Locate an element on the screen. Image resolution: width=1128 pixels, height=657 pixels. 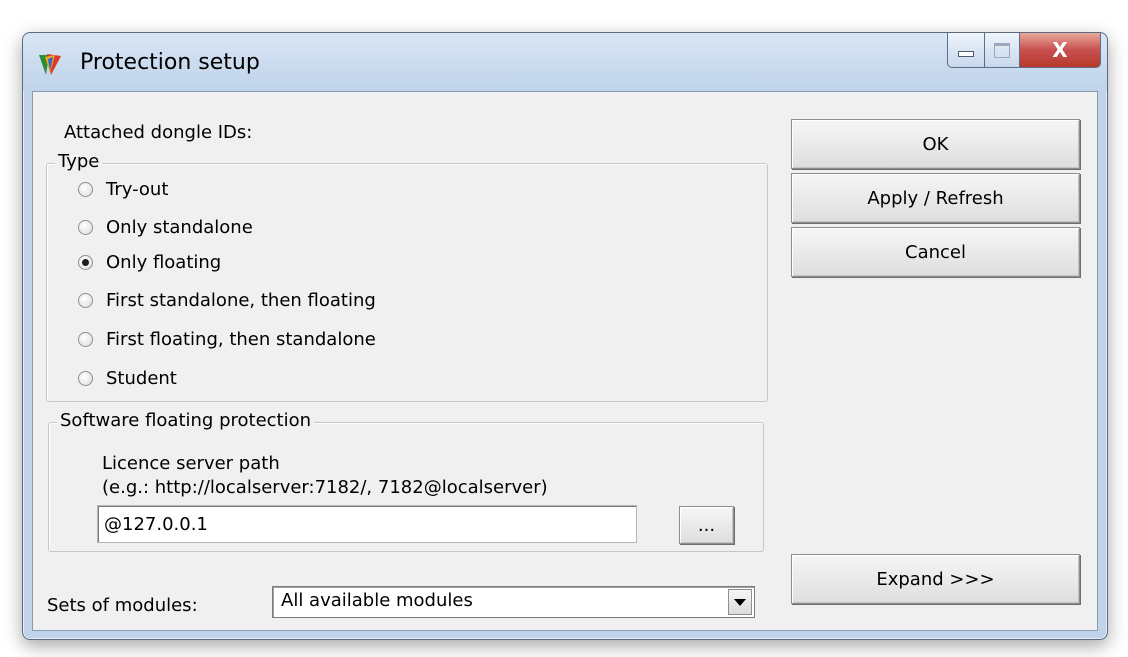
minimize-icon is located at coordinates (966, 54).